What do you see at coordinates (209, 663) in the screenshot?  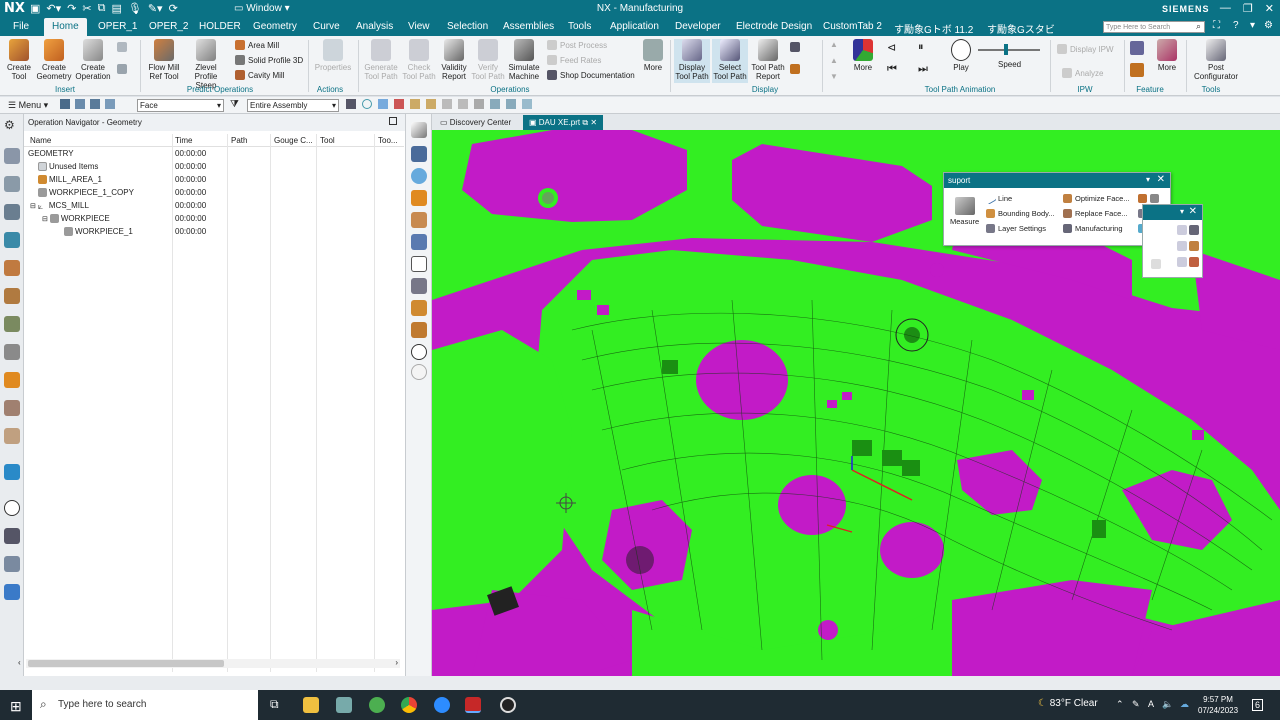 I see `navigator-horizontal-scrollbar: ‹ ›` at bounding box center [209, 663].